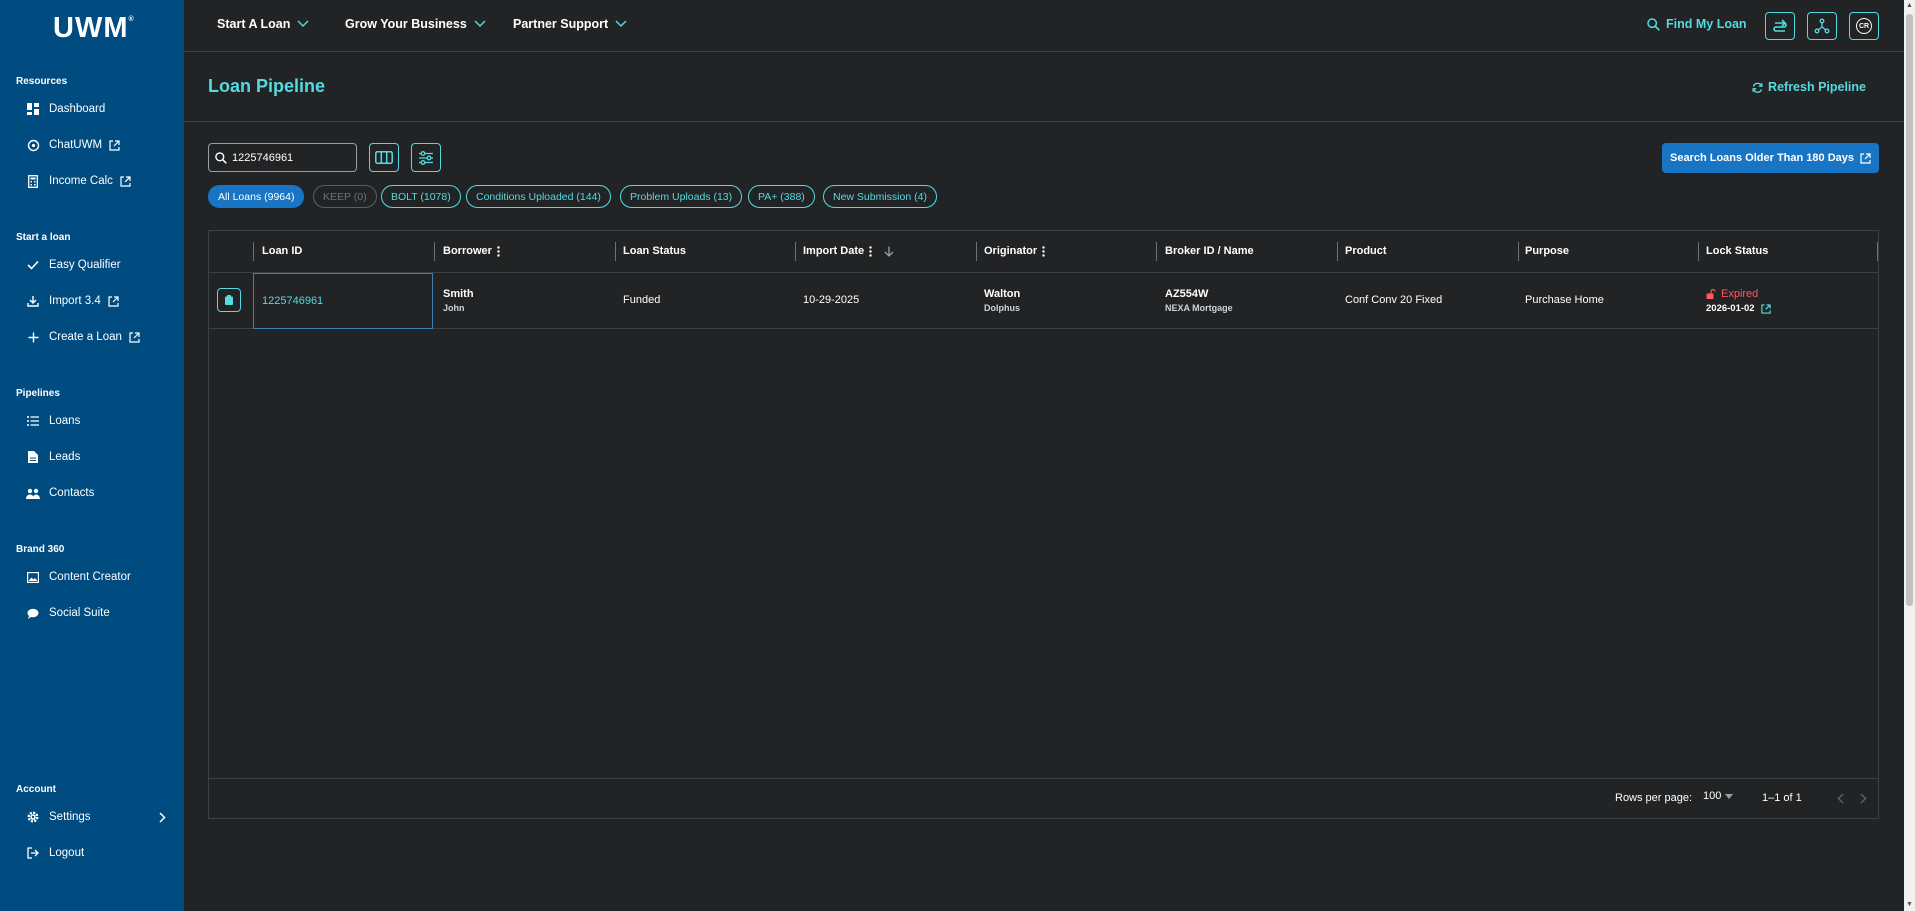 Image resolution: width=1915 pixels, height=911 pixels. I want to click on sidebar-item-chatuwm: ChatUWM, so click(96, 145).